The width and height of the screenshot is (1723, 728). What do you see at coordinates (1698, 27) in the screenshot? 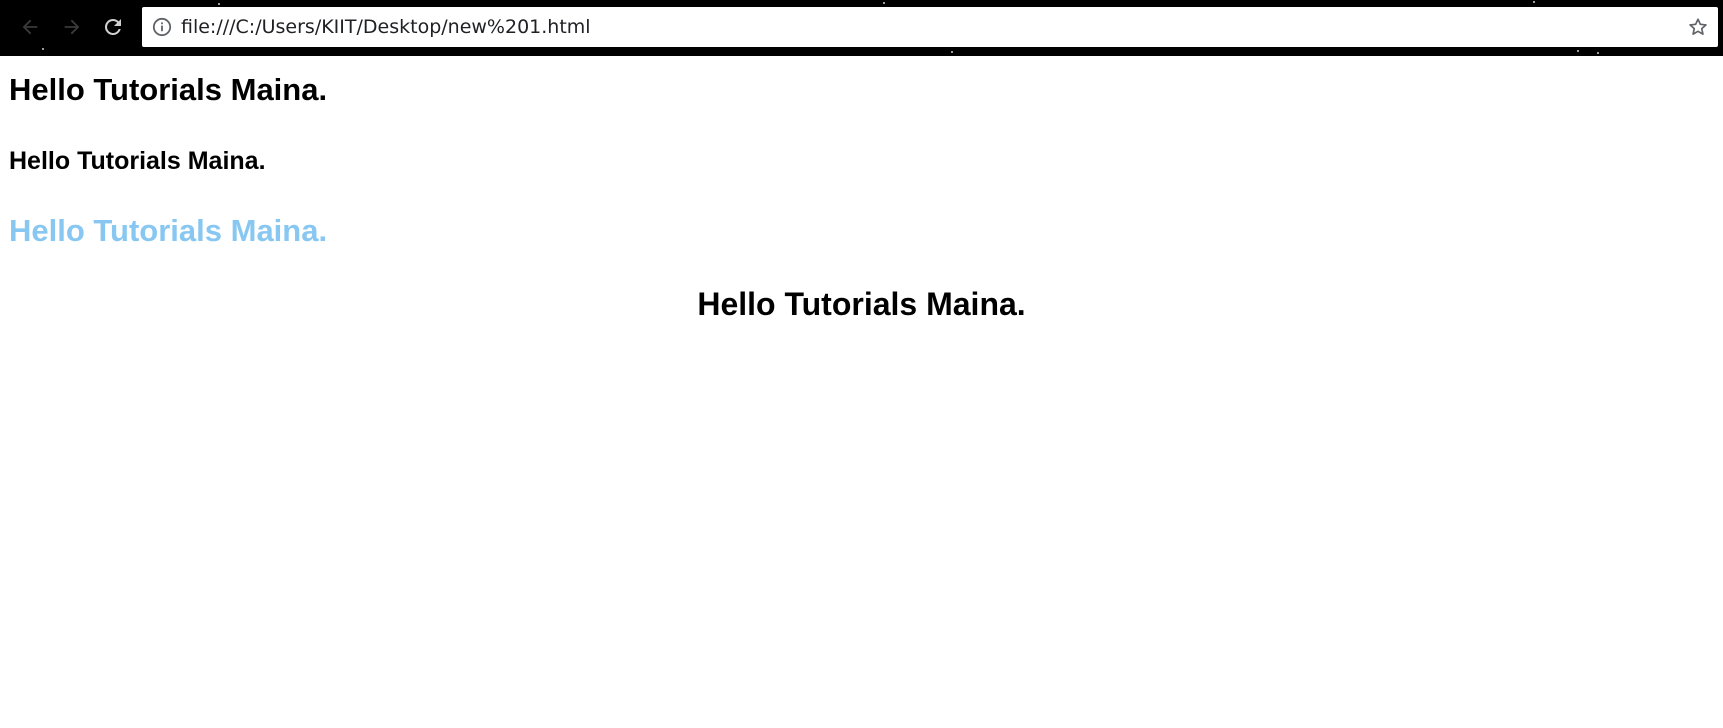
I see `star-icon` at bounding box center [1698, 27].